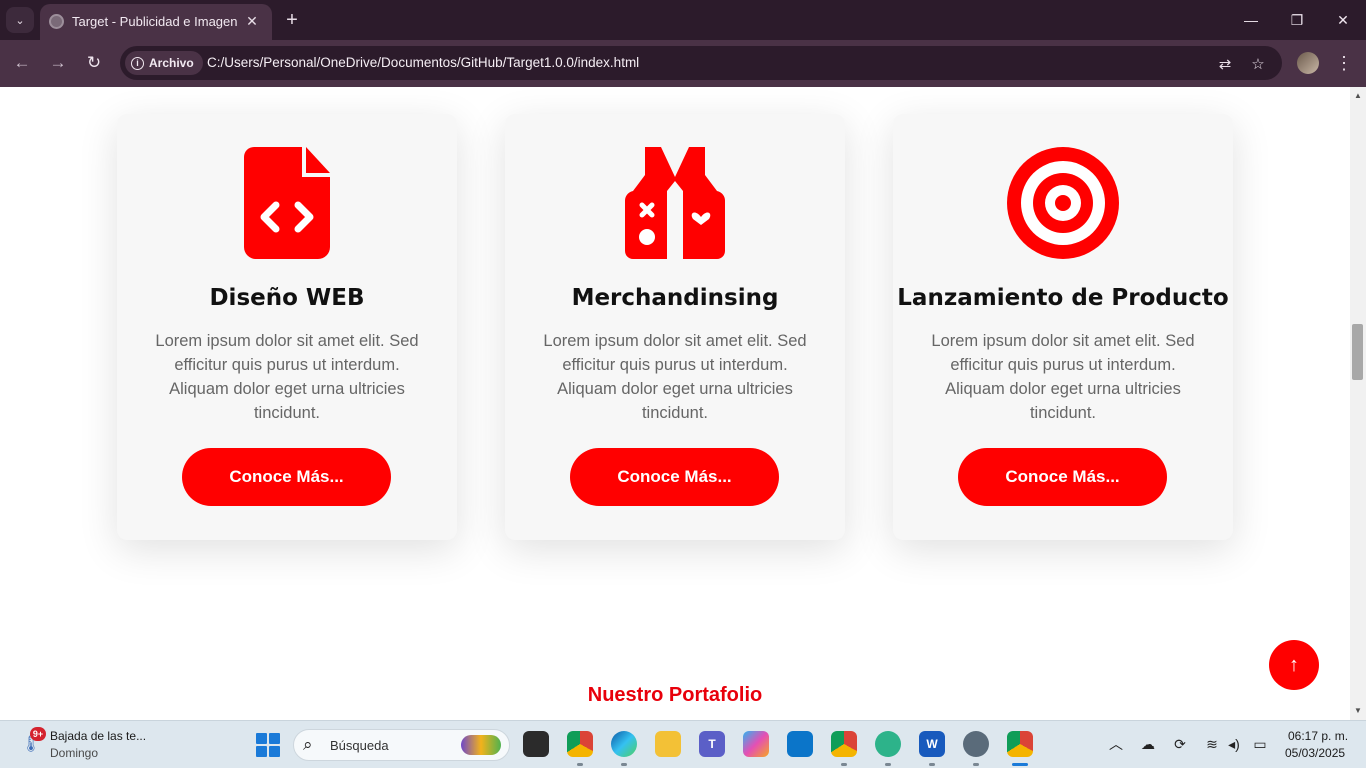 The image size is (1366, 768). Describe the element at coordinates (712, 744) in the screenshot. I see `teams-icon: T` at that location.